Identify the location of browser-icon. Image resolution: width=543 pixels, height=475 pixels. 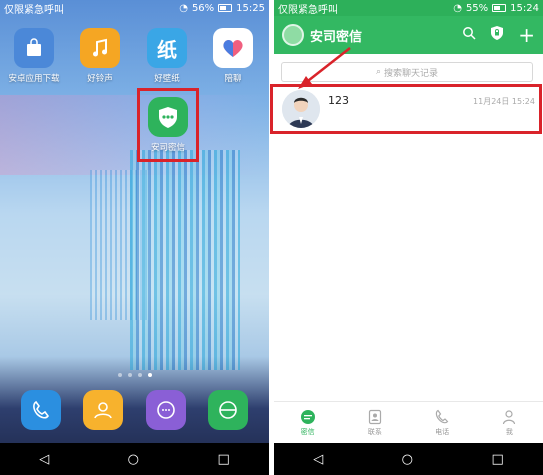
(227, 410).